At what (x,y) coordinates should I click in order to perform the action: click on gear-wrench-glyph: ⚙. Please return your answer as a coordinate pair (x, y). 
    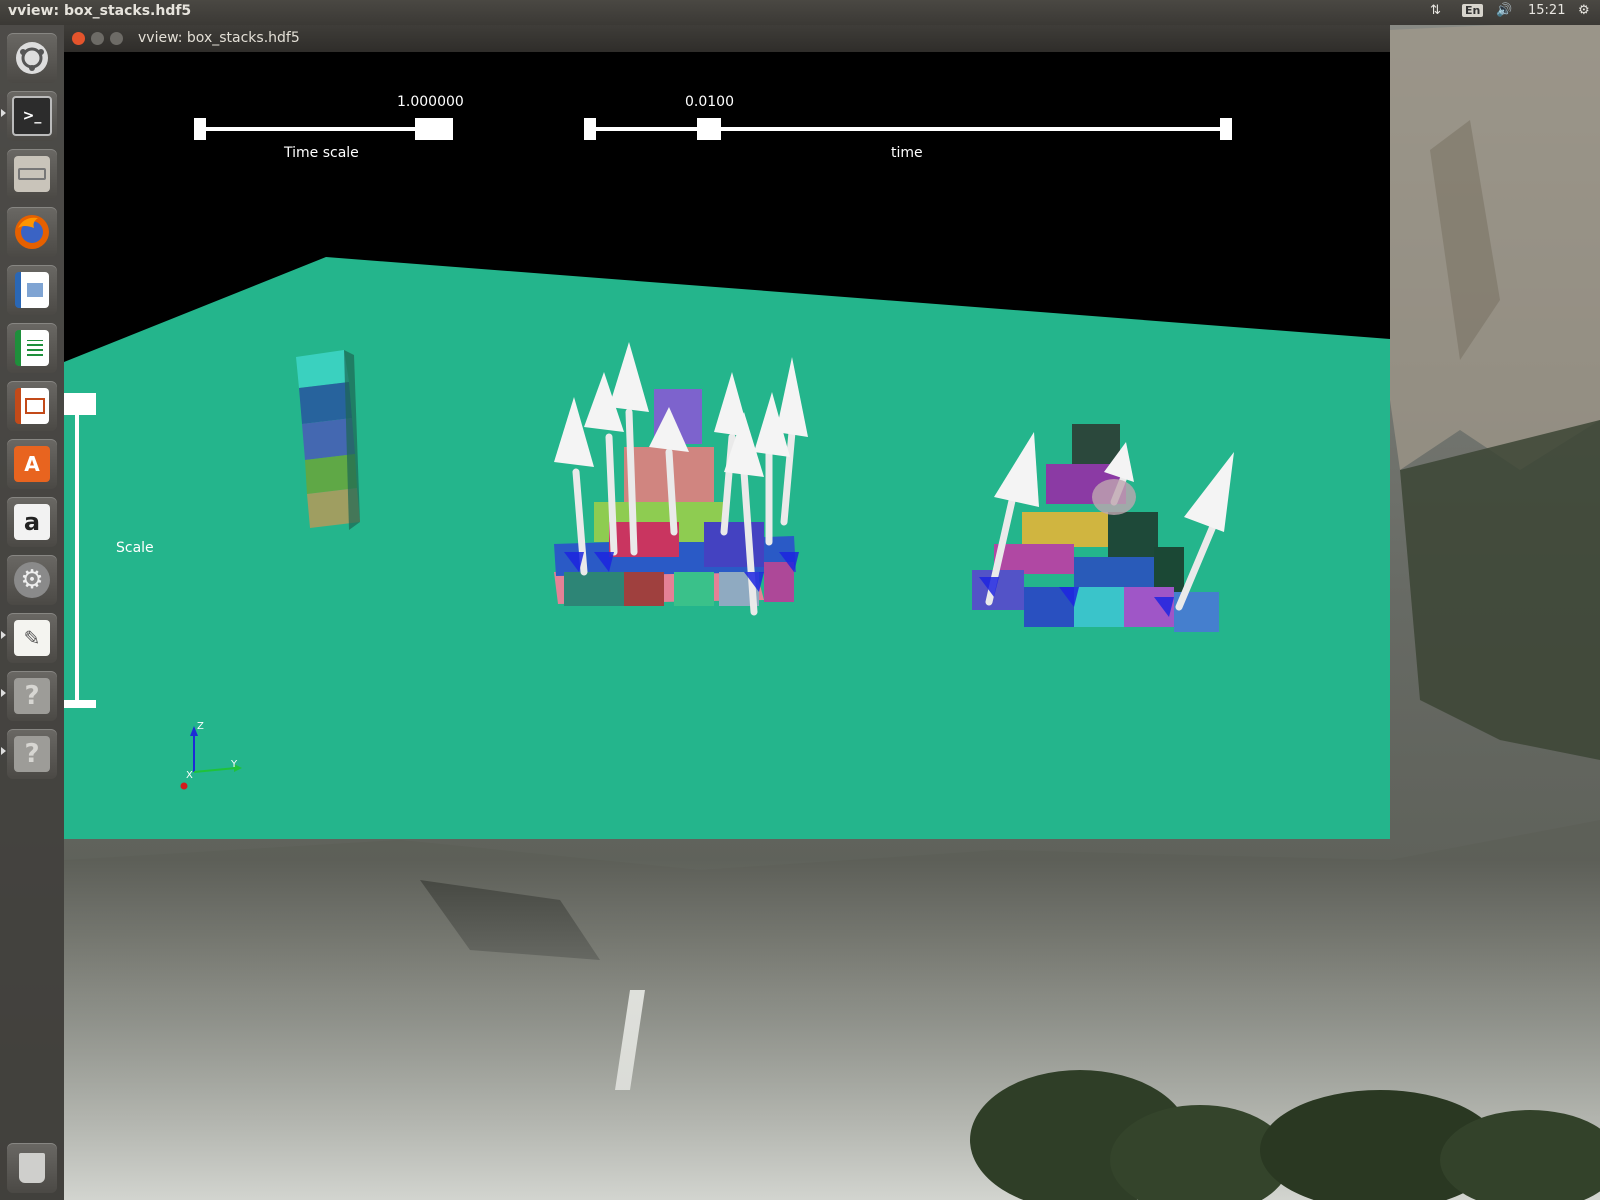
    Looking at the image, I should click on (32, 580).